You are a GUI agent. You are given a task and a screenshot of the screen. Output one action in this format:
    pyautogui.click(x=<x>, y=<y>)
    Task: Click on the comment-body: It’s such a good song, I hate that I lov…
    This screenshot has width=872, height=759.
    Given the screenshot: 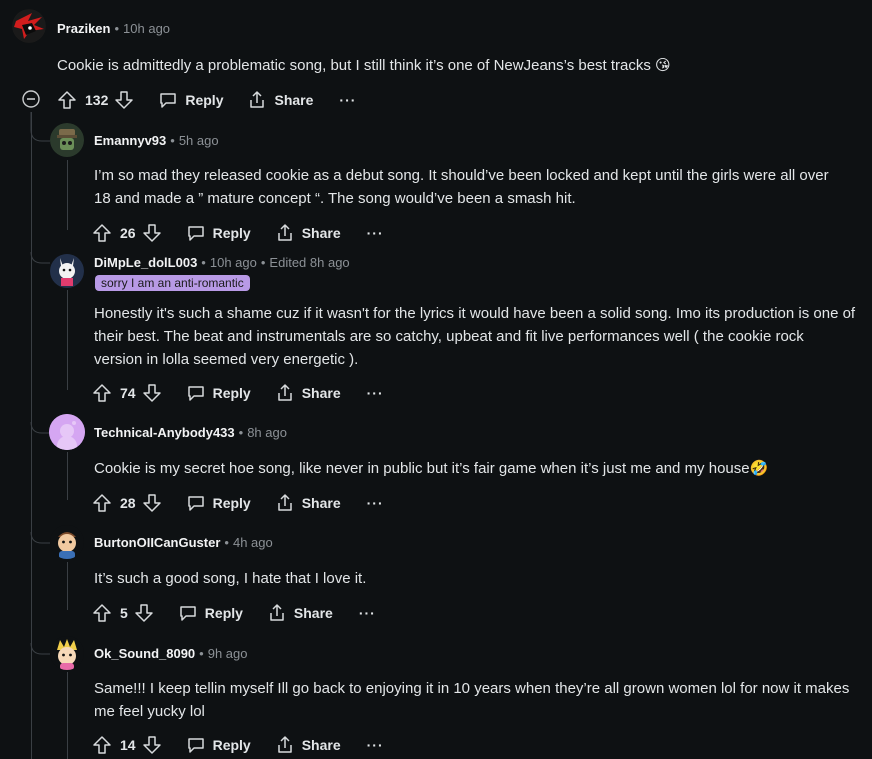 What is the action you would take?
    pyautogui.click(x=230, y=578)
    